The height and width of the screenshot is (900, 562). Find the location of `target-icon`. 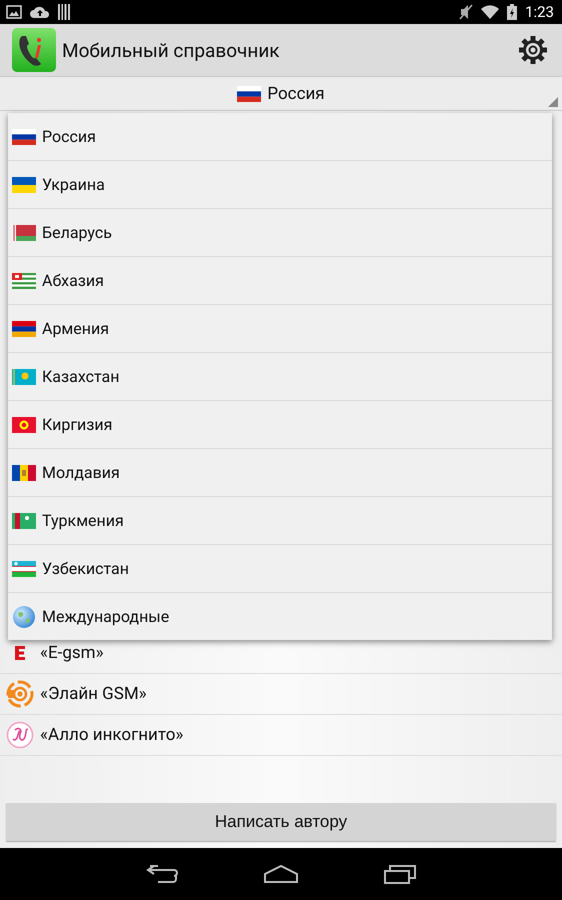

target-icon is located at coordinates (20, 694).